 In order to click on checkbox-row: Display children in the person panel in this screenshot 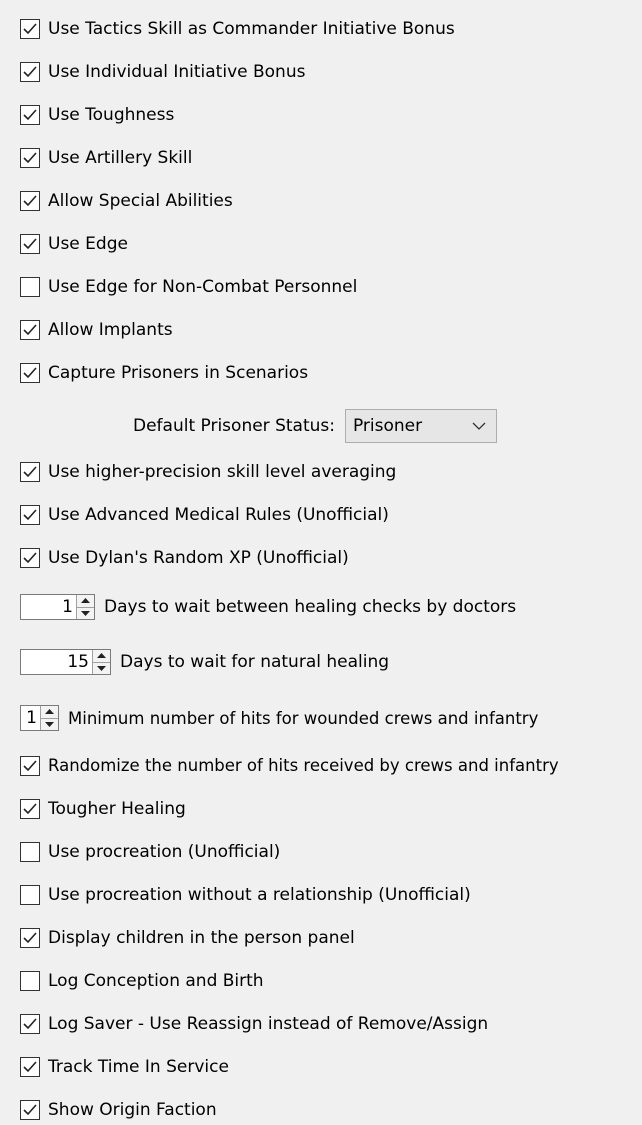, I will do `click(187, 938)`.